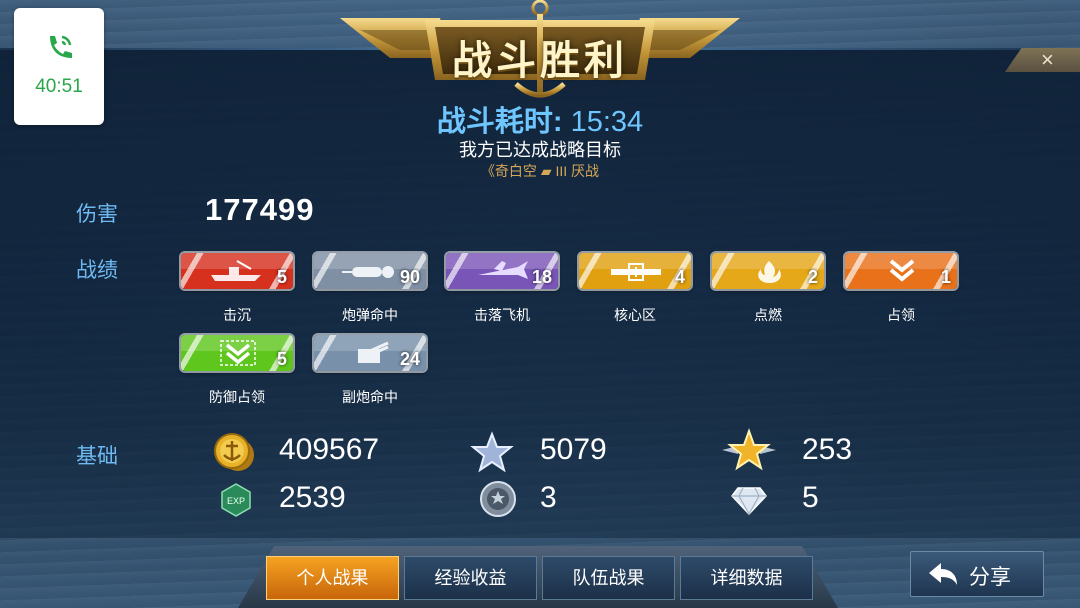 This screenshot has height=608, width=1080. Describe the element at coordinates (812, 277) in the screenshot. I see `achievement-count: 2` at that location.